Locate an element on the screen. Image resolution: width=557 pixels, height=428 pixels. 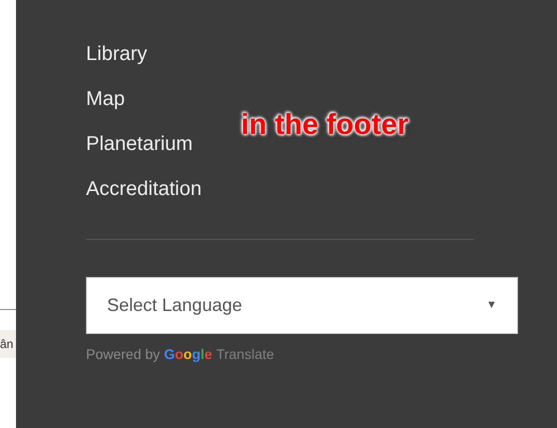
google-logo: Google is located at coordinates (188, 354).